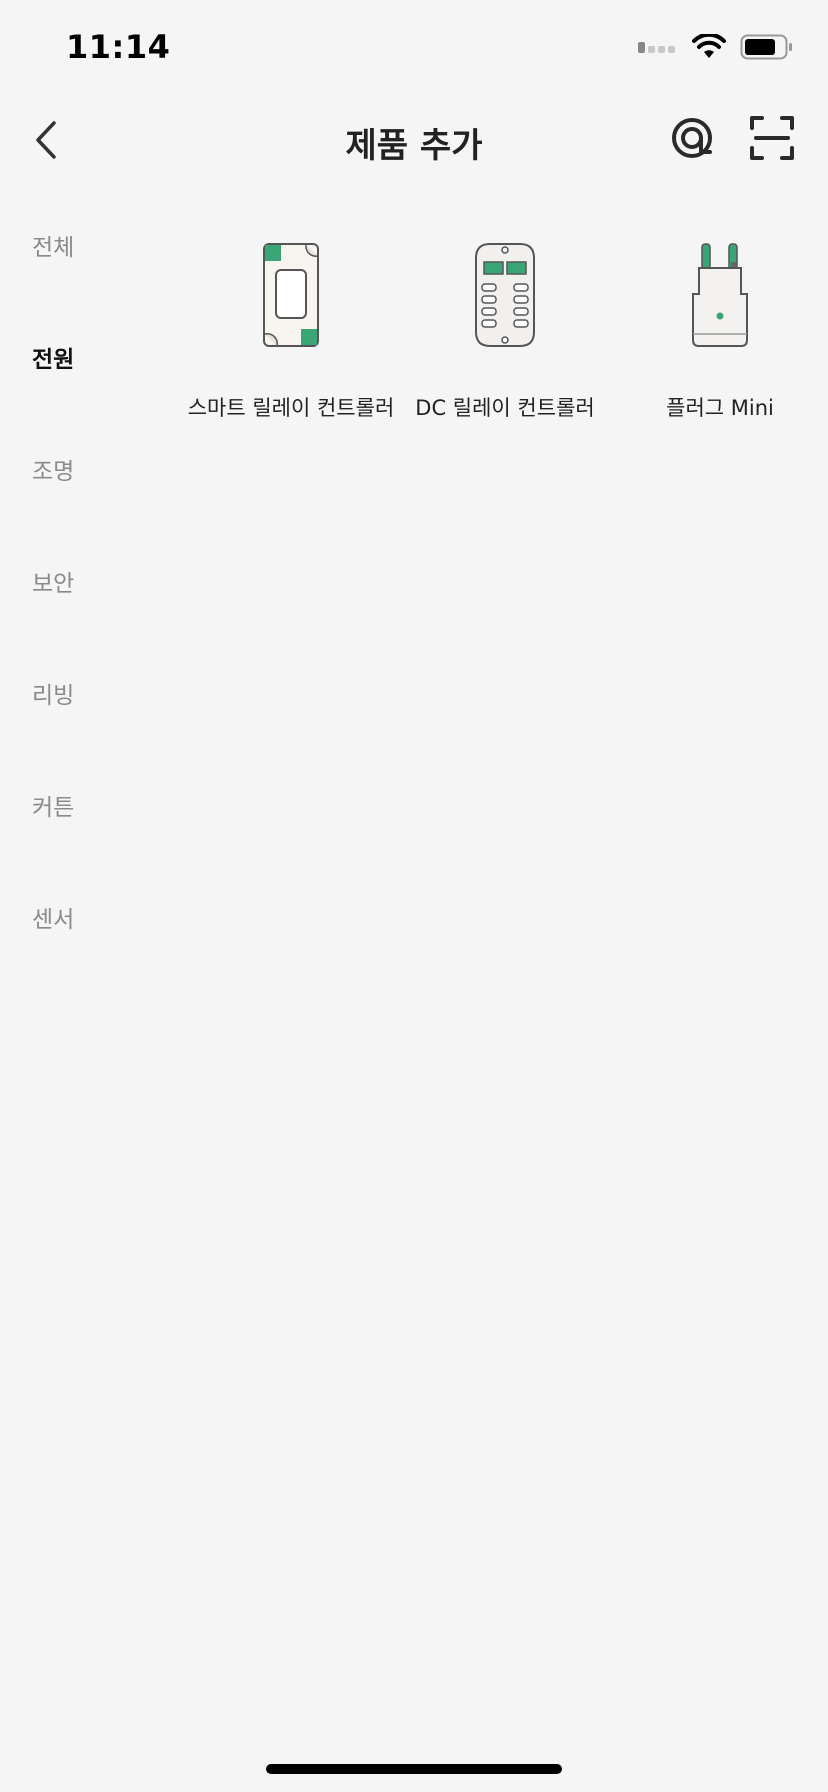 This screenshot has height=1792, width=828. What do you see at coordinates (505, 295) in the screenshot?
I see `dc-relay-icon` at bounding box center [505, 295].